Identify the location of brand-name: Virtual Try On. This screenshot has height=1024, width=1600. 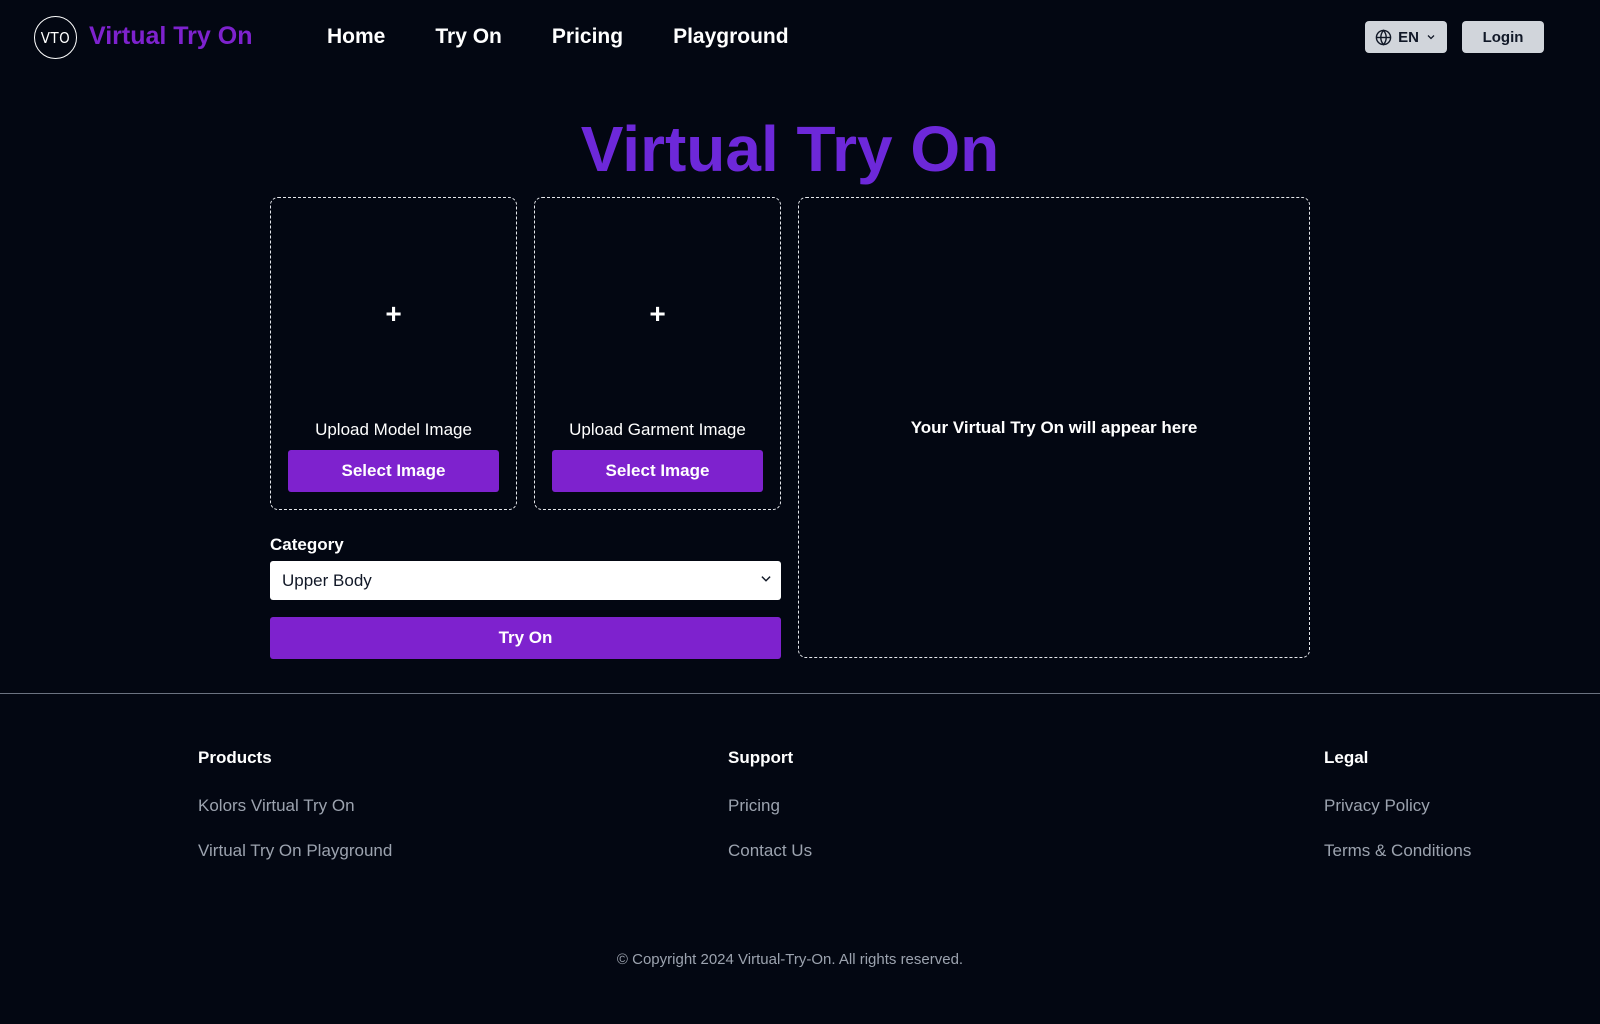
(170, 36).